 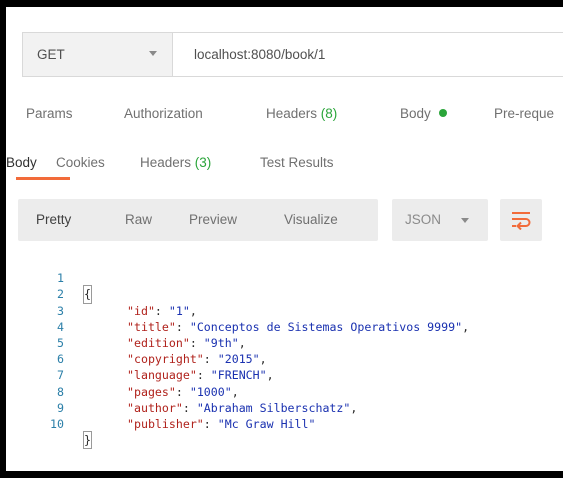 I want to click on code-line: 9 "publisher": "Mc Graw Hill", so click(x=284, y=407).